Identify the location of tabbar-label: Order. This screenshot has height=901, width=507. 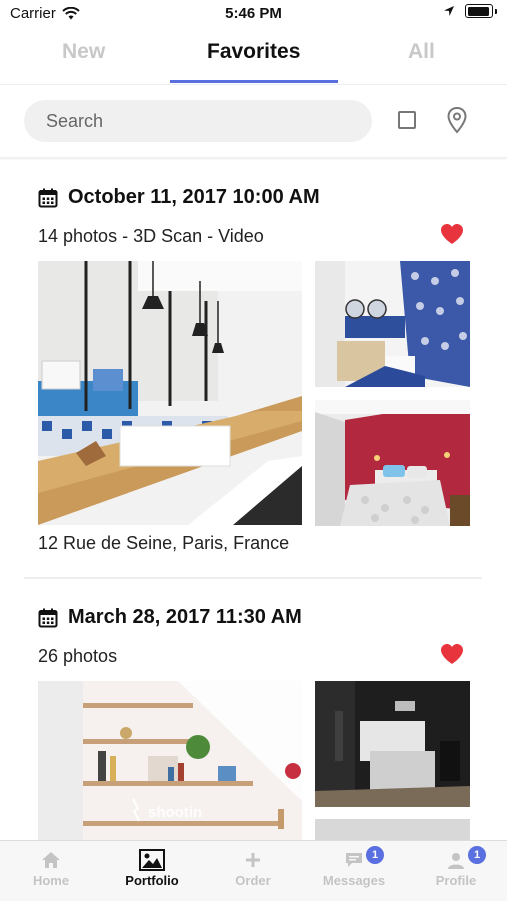
(253, 880).